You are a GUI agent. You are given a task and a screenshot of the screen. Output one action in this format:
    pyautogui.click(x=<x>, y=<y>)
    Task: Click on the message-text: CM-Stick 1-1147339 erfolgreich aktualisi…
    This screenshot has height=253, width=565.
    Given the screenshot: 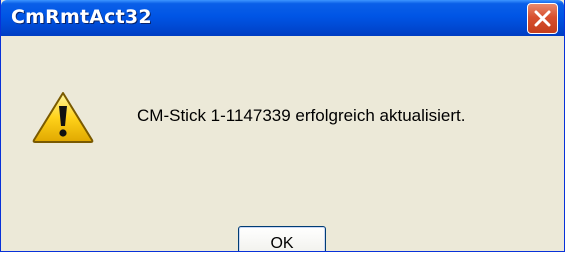 What is the action you would take?
    pyautogui.click(x=301, y=115)
    